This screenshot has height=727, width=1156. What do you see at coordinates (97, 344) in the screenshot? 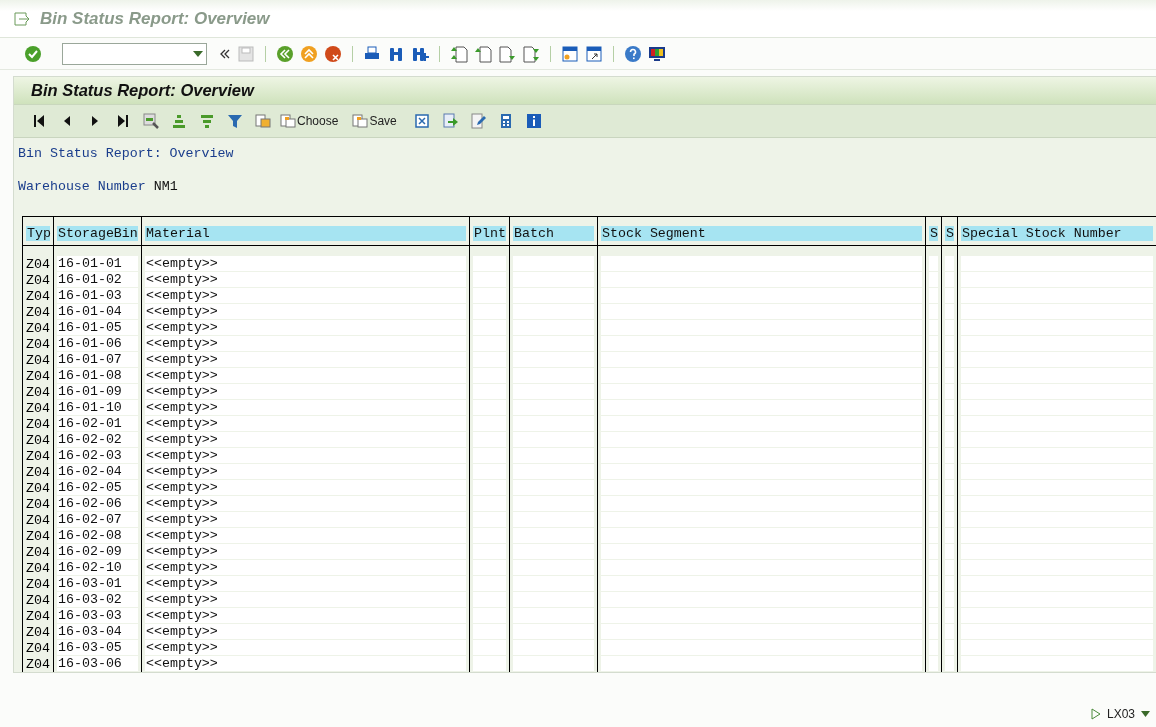
I see `table-cell: 16-01-06` at bounding box center [97, 344].